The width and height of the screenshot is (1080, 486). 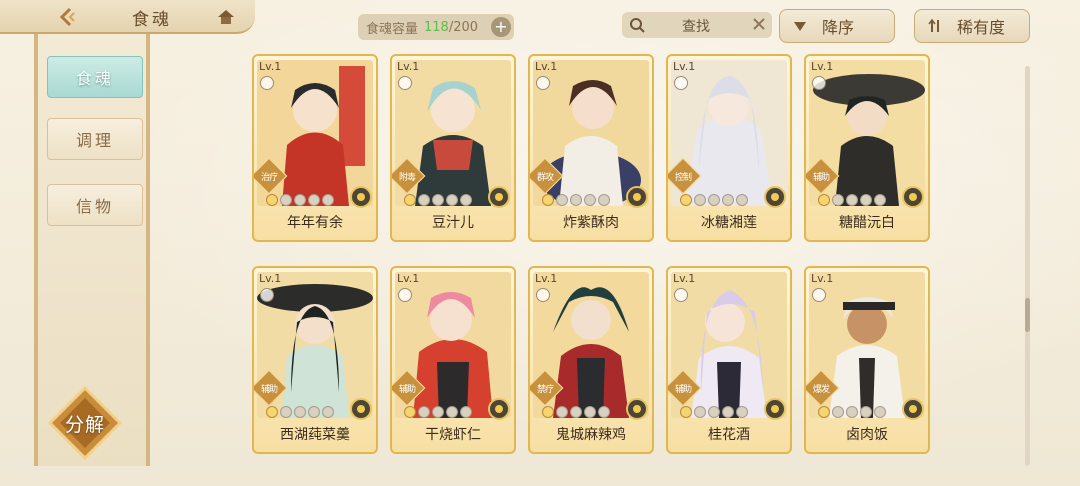 What do you see at coordinates (315, 360) in the screenshot?
I see `card: Lv.1 辅助 西湖莼菜羹` at bounding box center [315, 360].